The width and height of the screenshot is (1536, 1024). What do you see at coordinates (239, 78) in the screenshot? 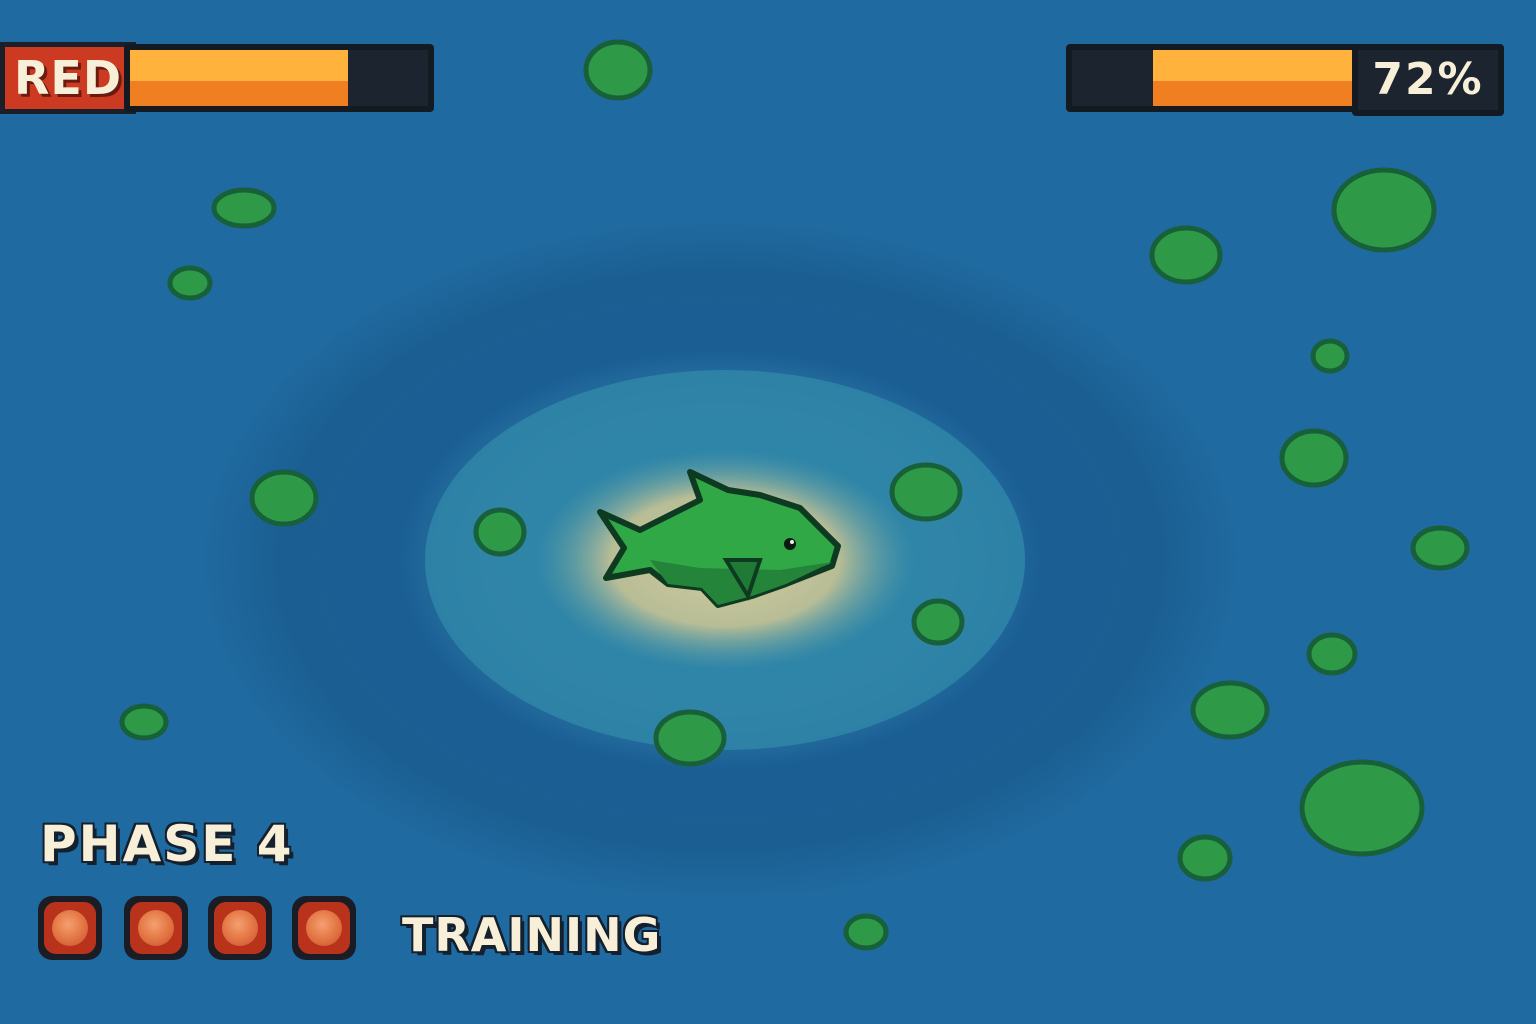
I see `player1-health-fill` at bounding box center [239, 78].